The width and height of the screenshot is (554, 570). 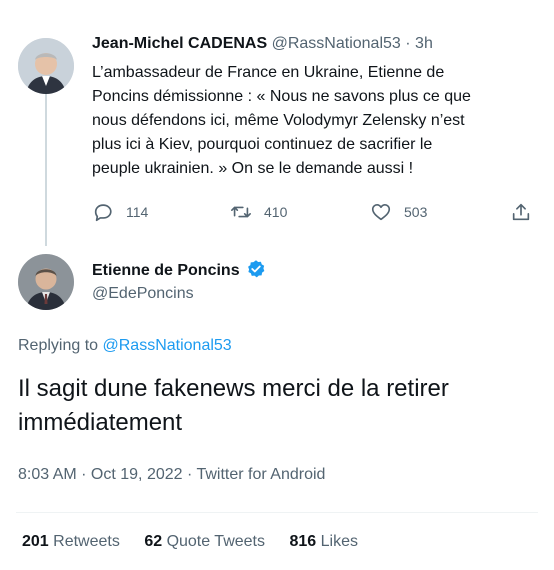 I want to click on parent-header: Jean-Michel CADENAS @RassNational53 · 3h, so click(x=262, y=44).